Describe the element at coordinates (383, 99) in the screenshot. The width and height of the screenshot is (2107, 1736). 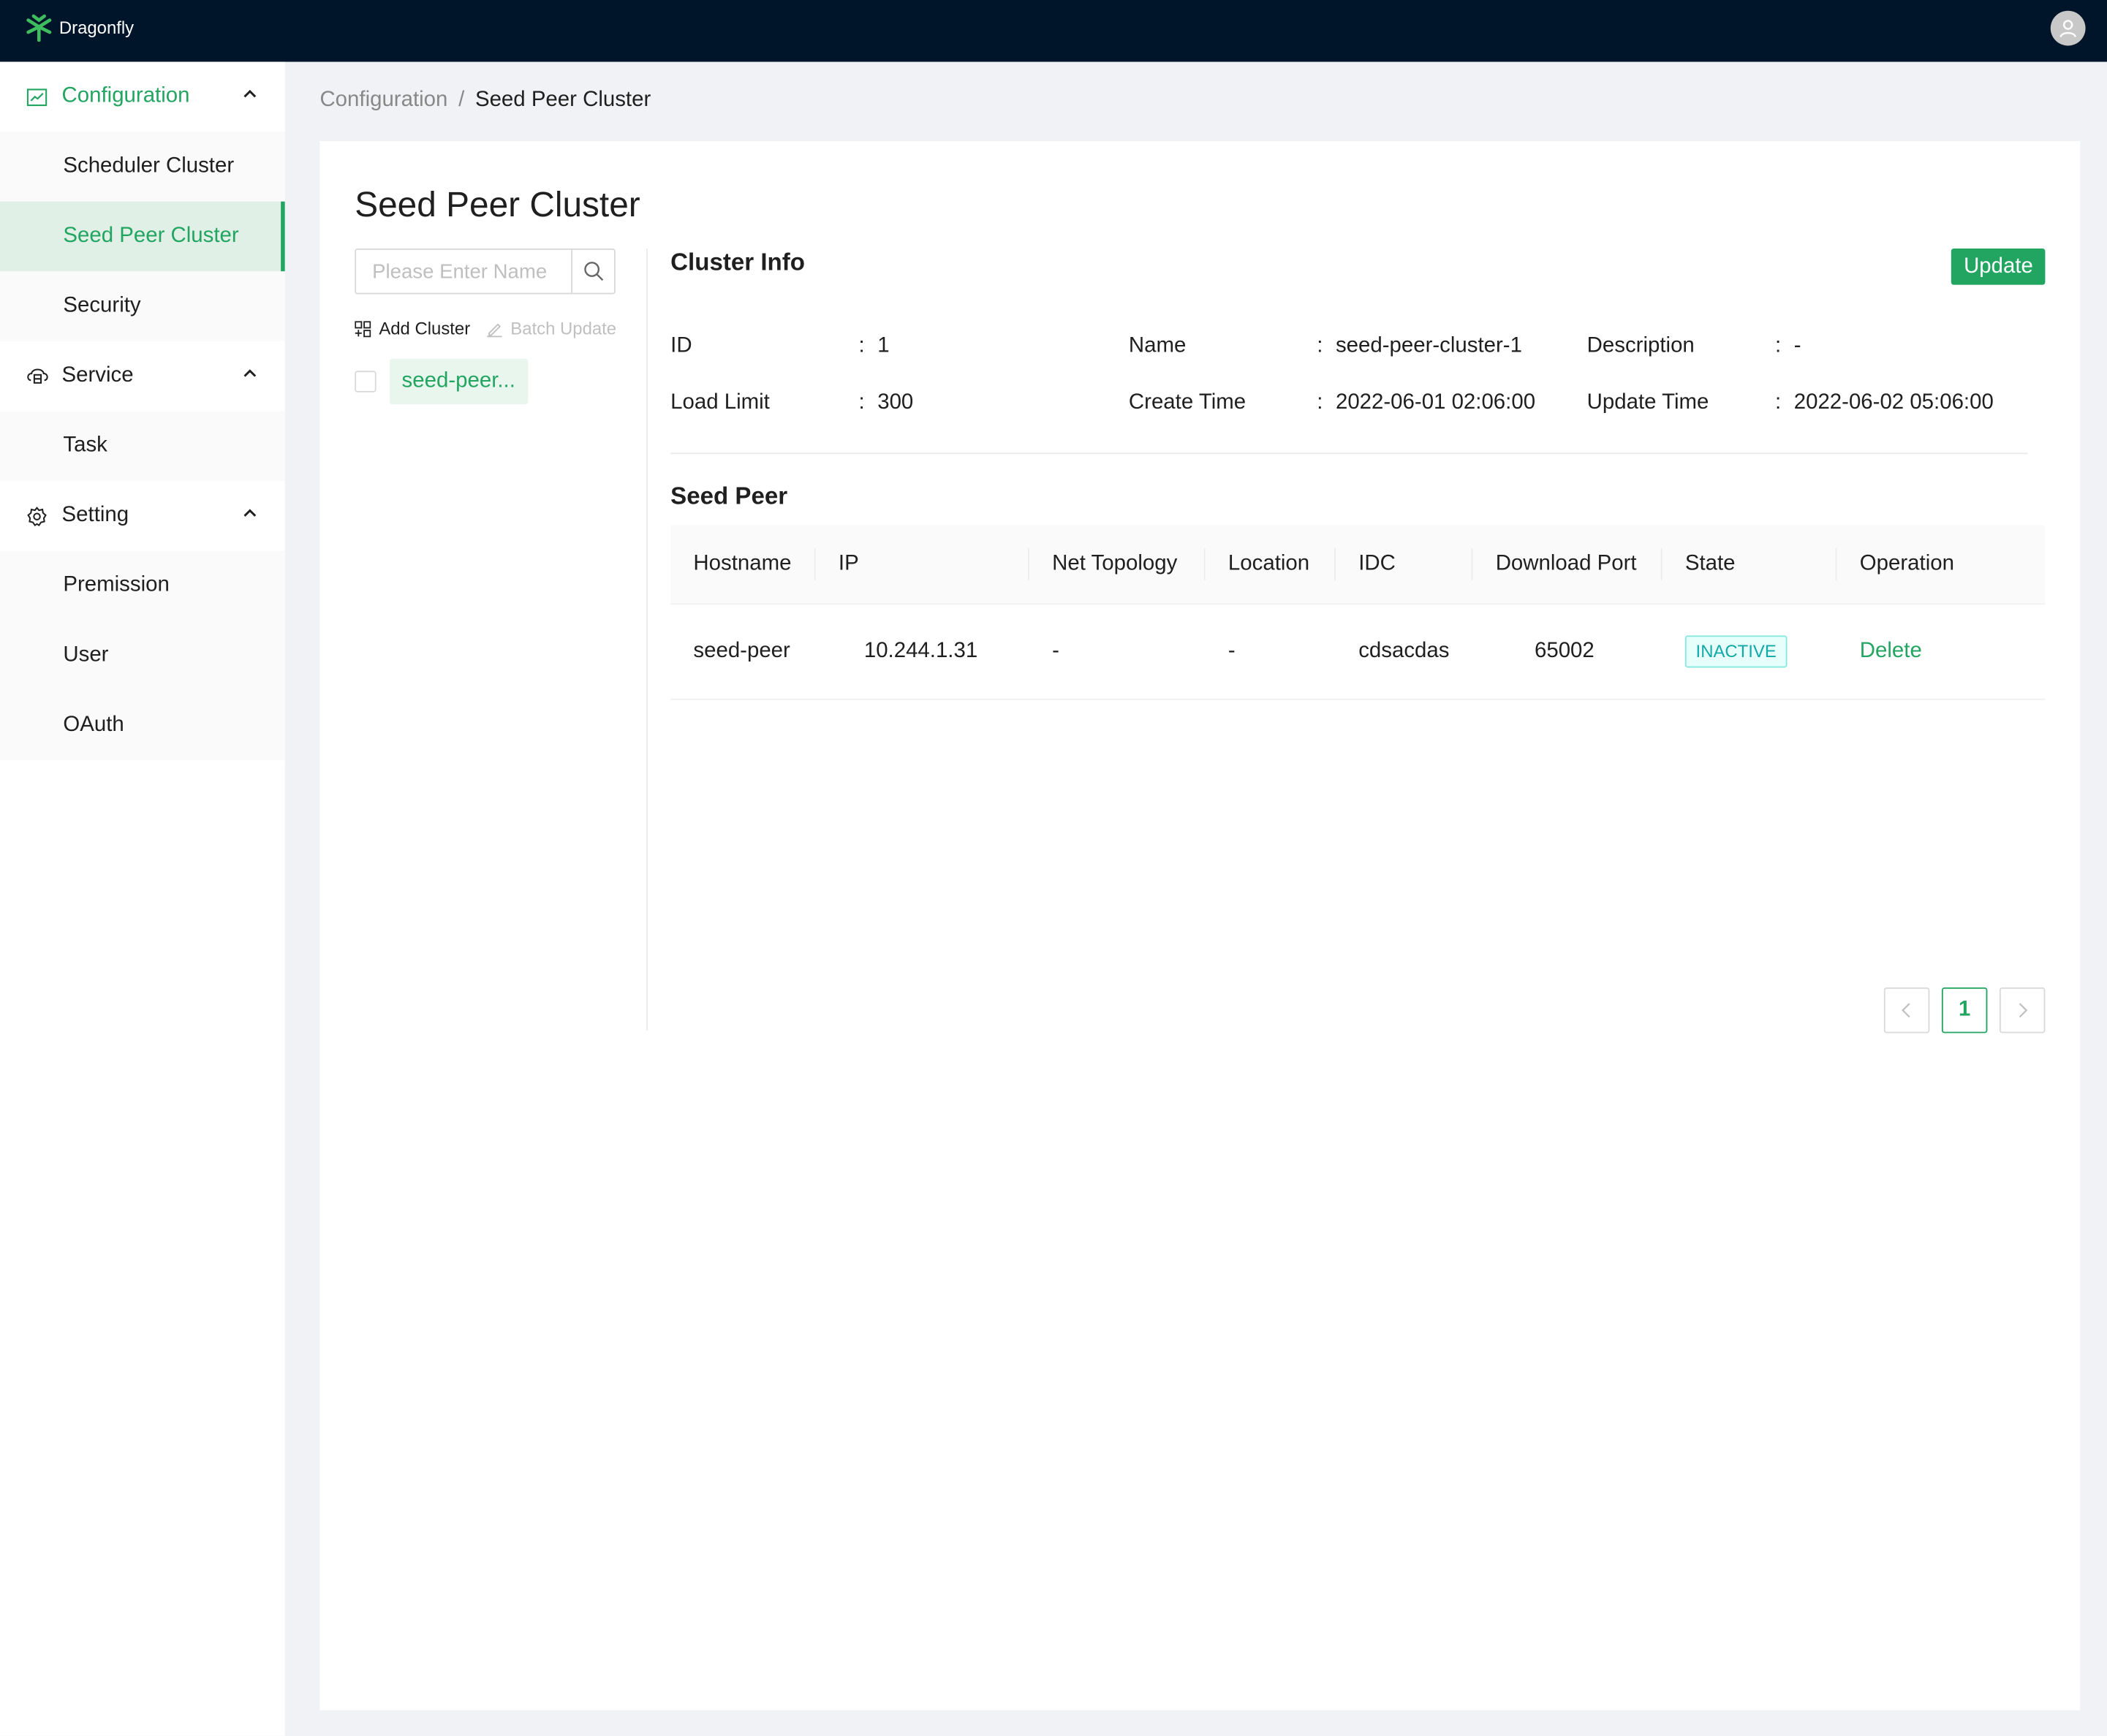
I see `breadcrumb-parent: Configuration` at that location.